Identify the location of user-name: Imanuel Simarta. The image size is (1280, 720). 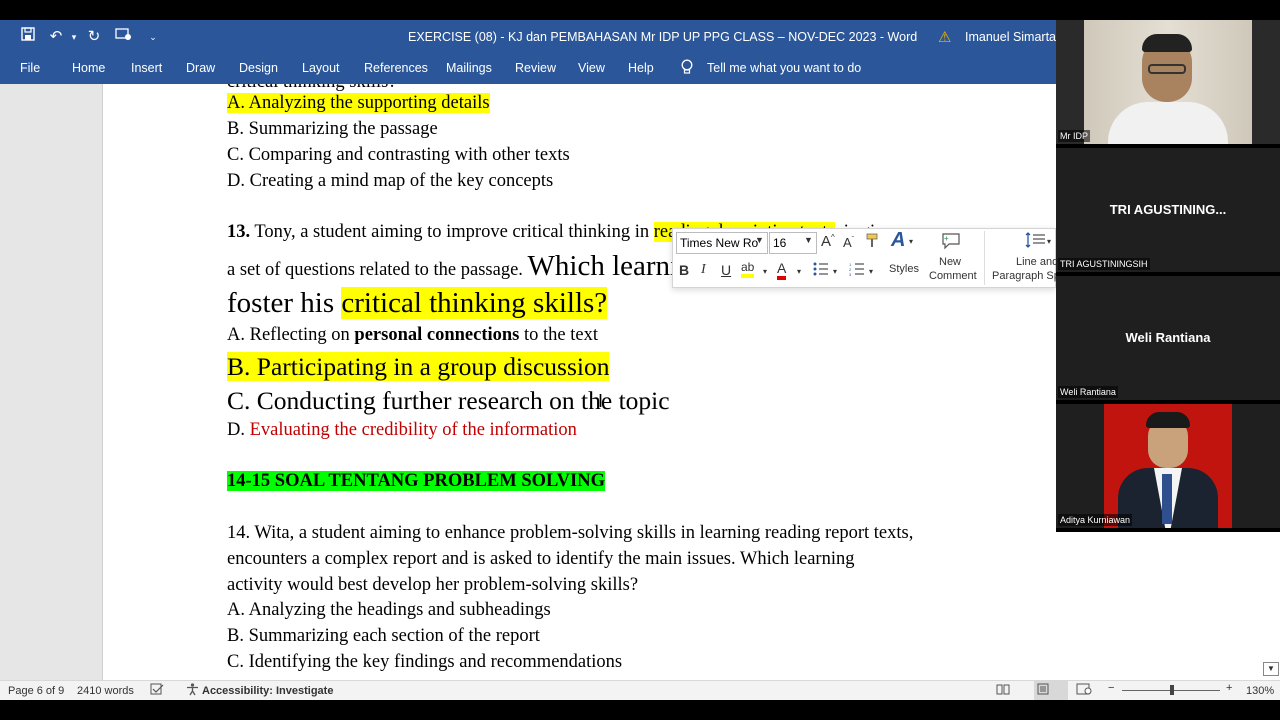
(1010, 37).